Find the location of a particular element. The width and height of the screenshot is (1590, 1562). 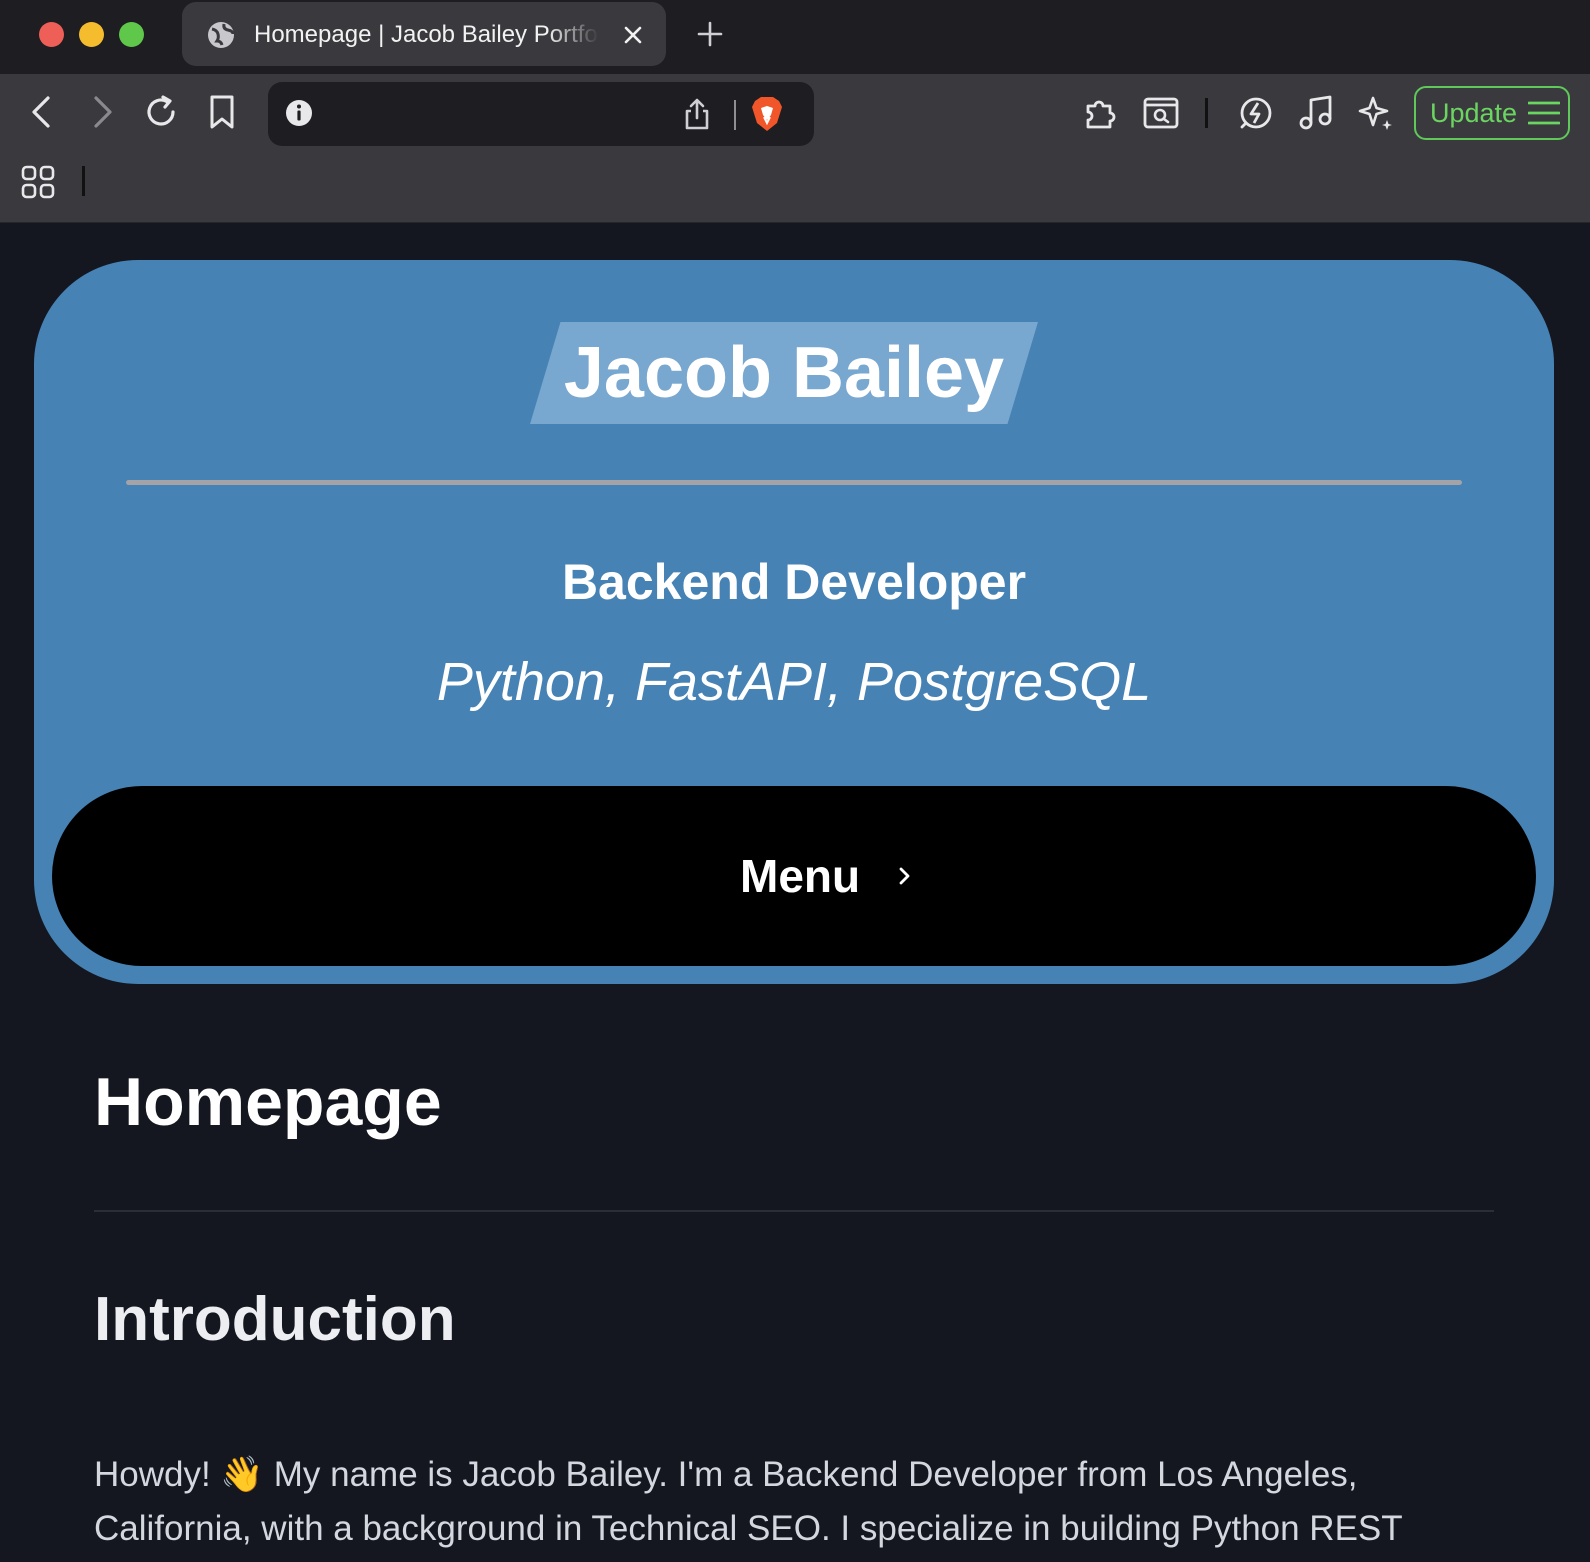

apps-grid-icon is located at coordinates (38, 182).